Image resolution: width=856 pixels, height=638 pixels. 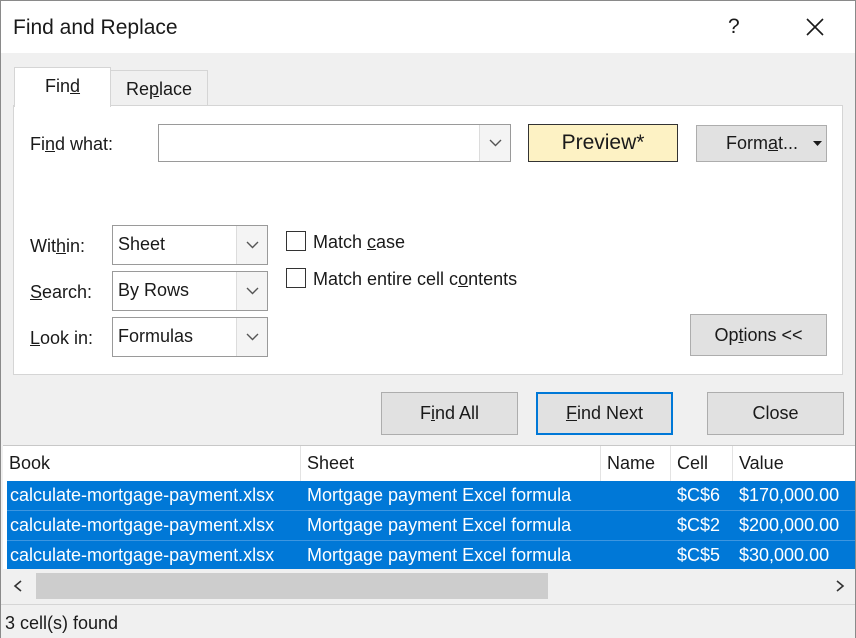 What do you see at coordinates (699, 555) in the screenshot?
I see `cell-address: $C$5` at bounding box center [699, 555].